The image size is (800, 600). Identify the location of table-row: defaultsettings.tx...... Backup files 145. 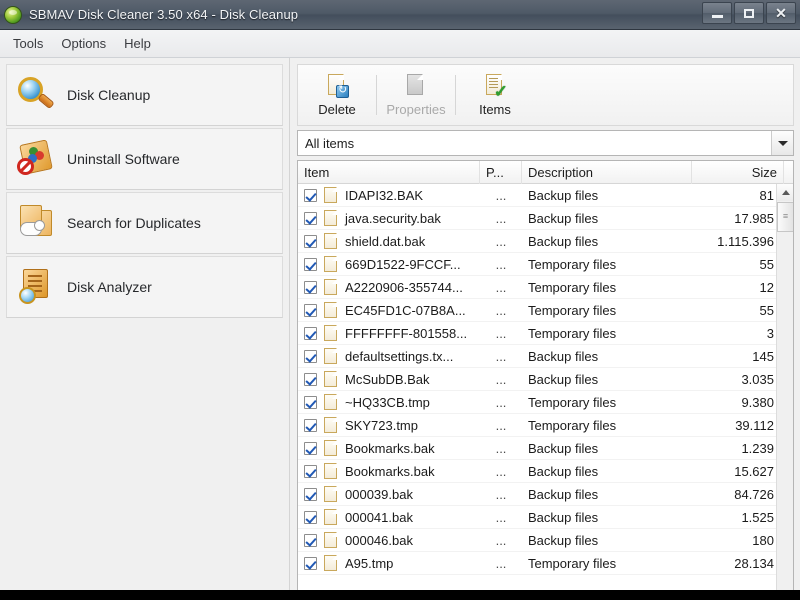
(538, 356).